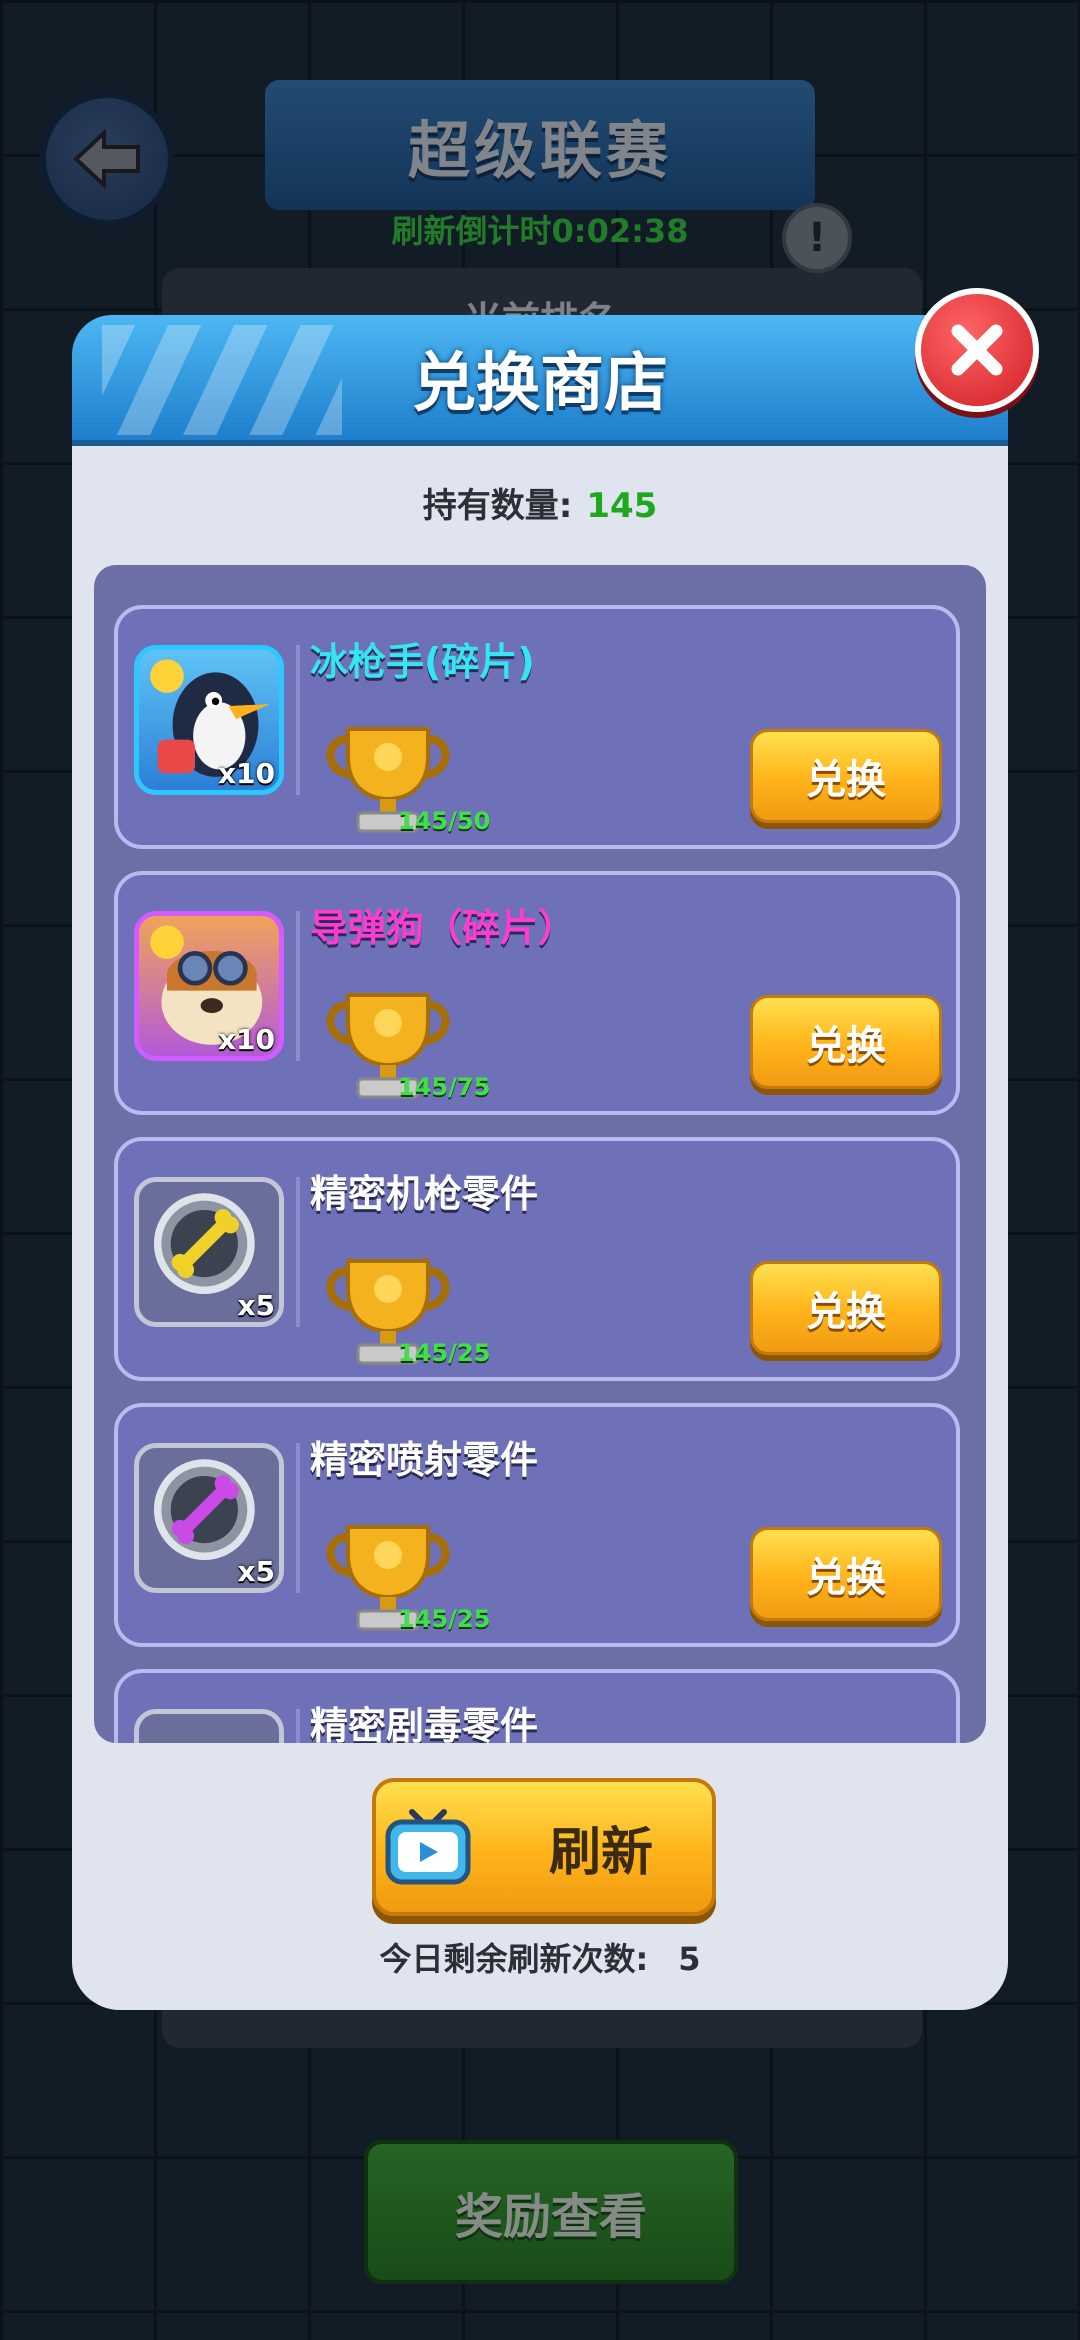  What do you see at coordinates (443, 928) in the screenshot?
I see `item-name: 导弹狗（碎片）` at bounding box center [443, 928].